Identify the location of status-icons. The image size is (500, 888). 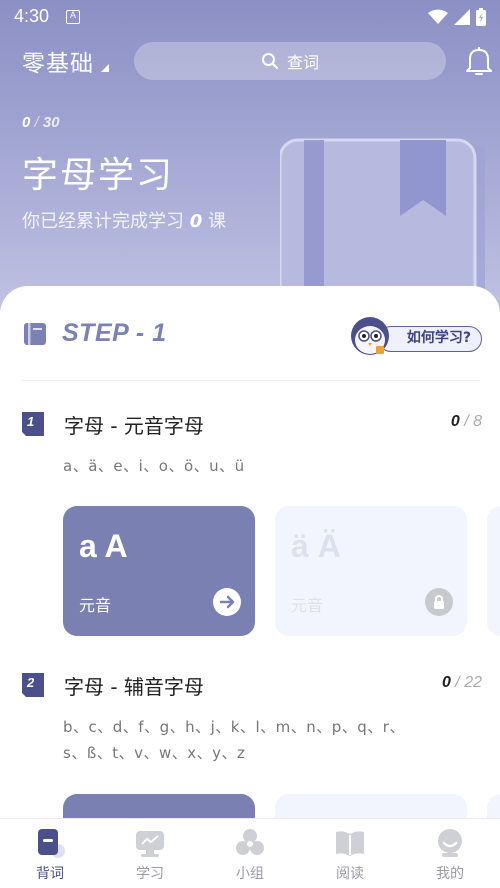
(457, 17).